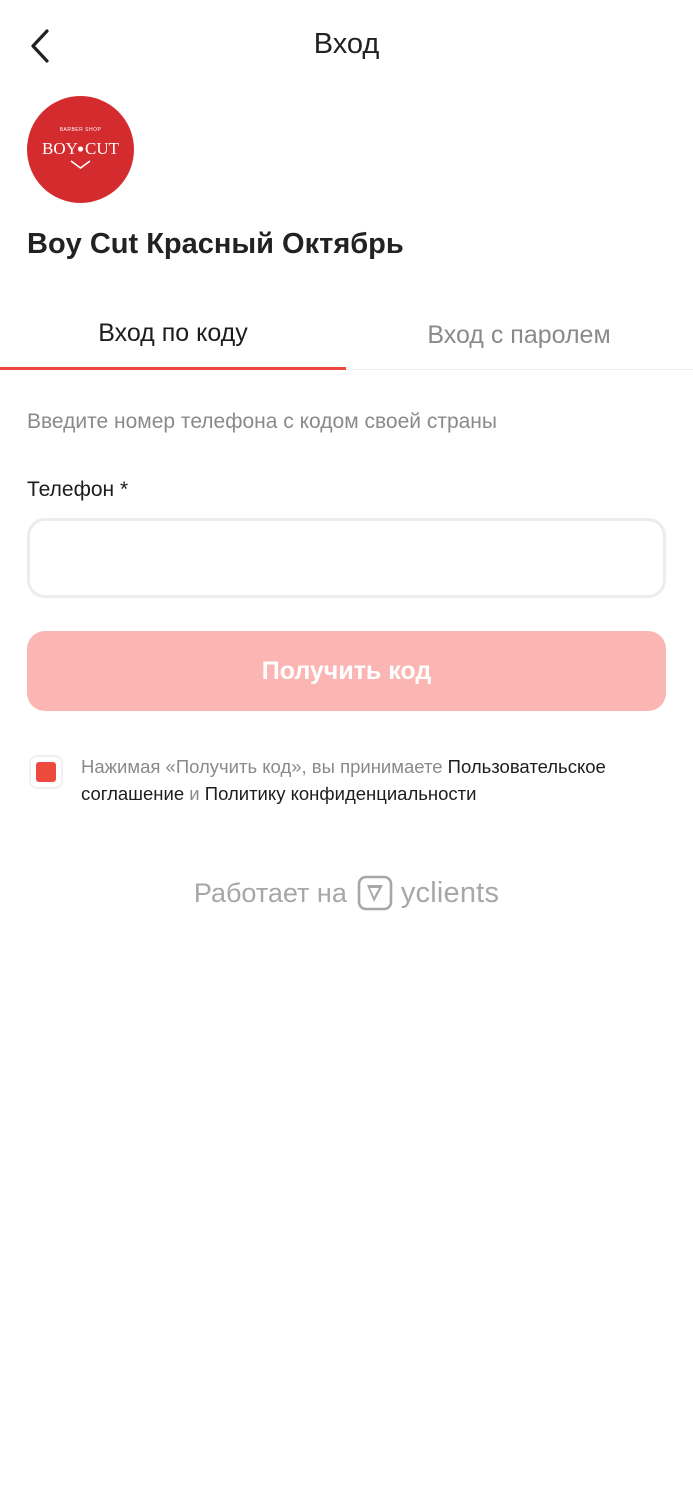 This screenshot has height=1500, width=693. What do you see at coordinates (346, 44) in the screenshot?
I see `page-title: Вход` at bounding box center [346, 44].